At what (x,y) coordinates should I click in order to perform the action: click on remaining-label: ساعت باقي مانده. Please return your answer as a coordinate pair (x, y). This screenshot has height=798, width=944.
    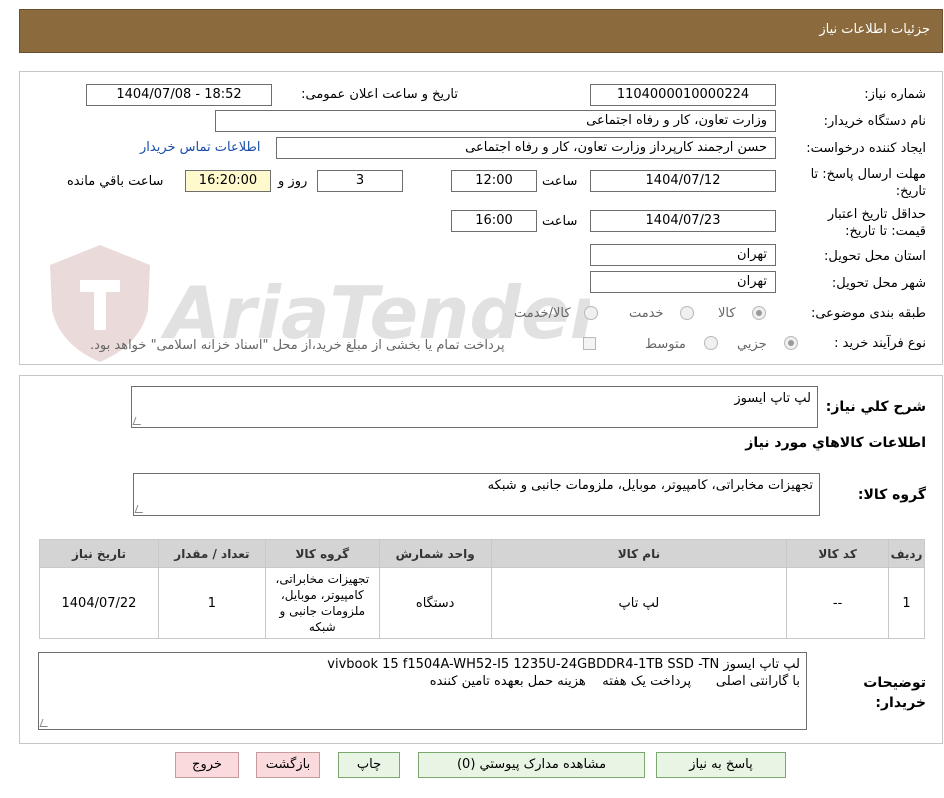
    Looking at the image, I should click on (115, 181).